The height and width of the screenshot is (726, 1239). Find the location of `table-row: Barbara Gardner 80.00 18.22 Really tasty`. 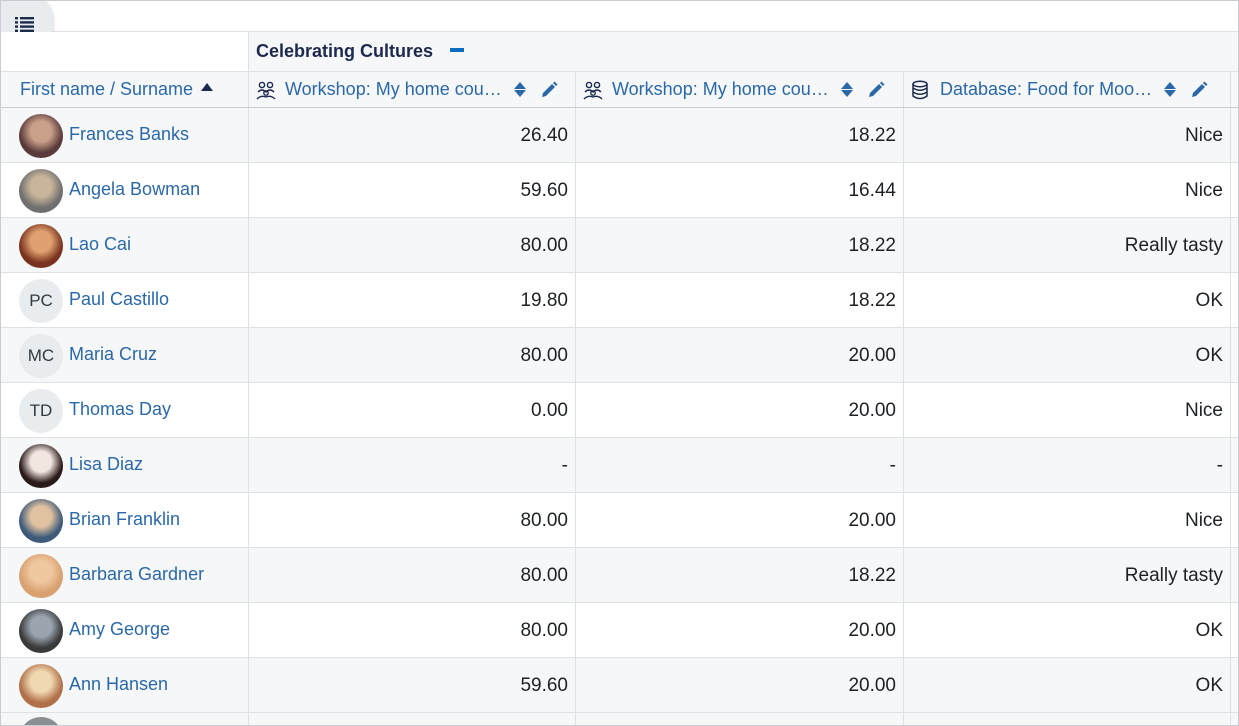

table-row: Barbara Gardner 80.00 18.22 Really tasty is located at coordinates (619, 575).